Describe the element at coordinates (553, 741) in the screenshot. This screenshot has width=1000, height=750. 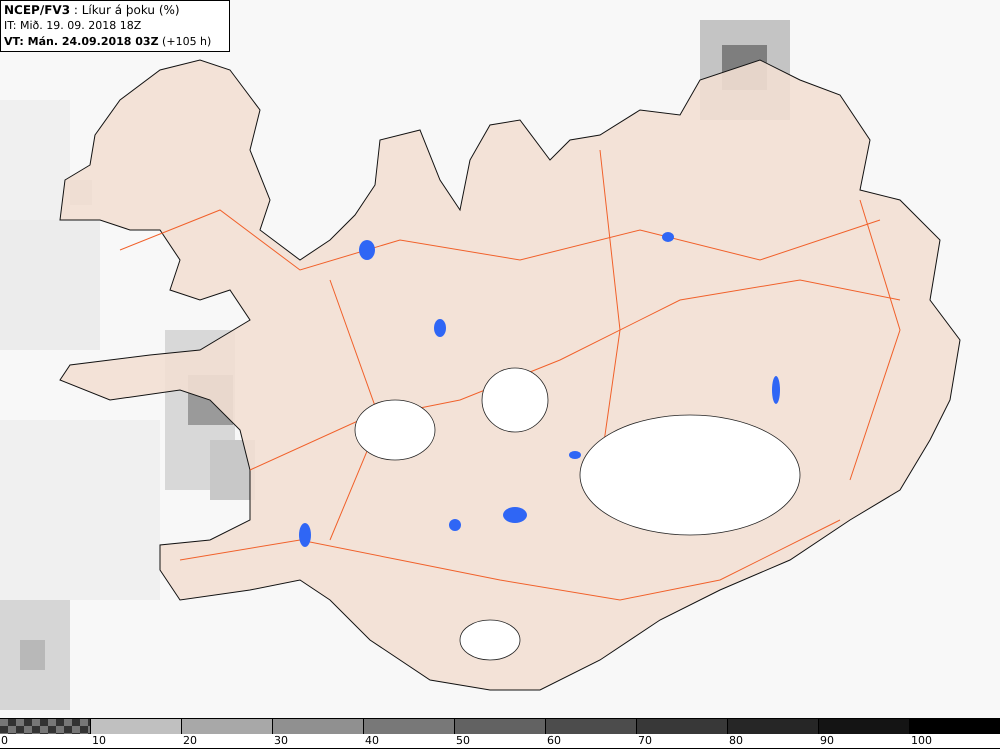
I see `legend-label: 60` at that location.